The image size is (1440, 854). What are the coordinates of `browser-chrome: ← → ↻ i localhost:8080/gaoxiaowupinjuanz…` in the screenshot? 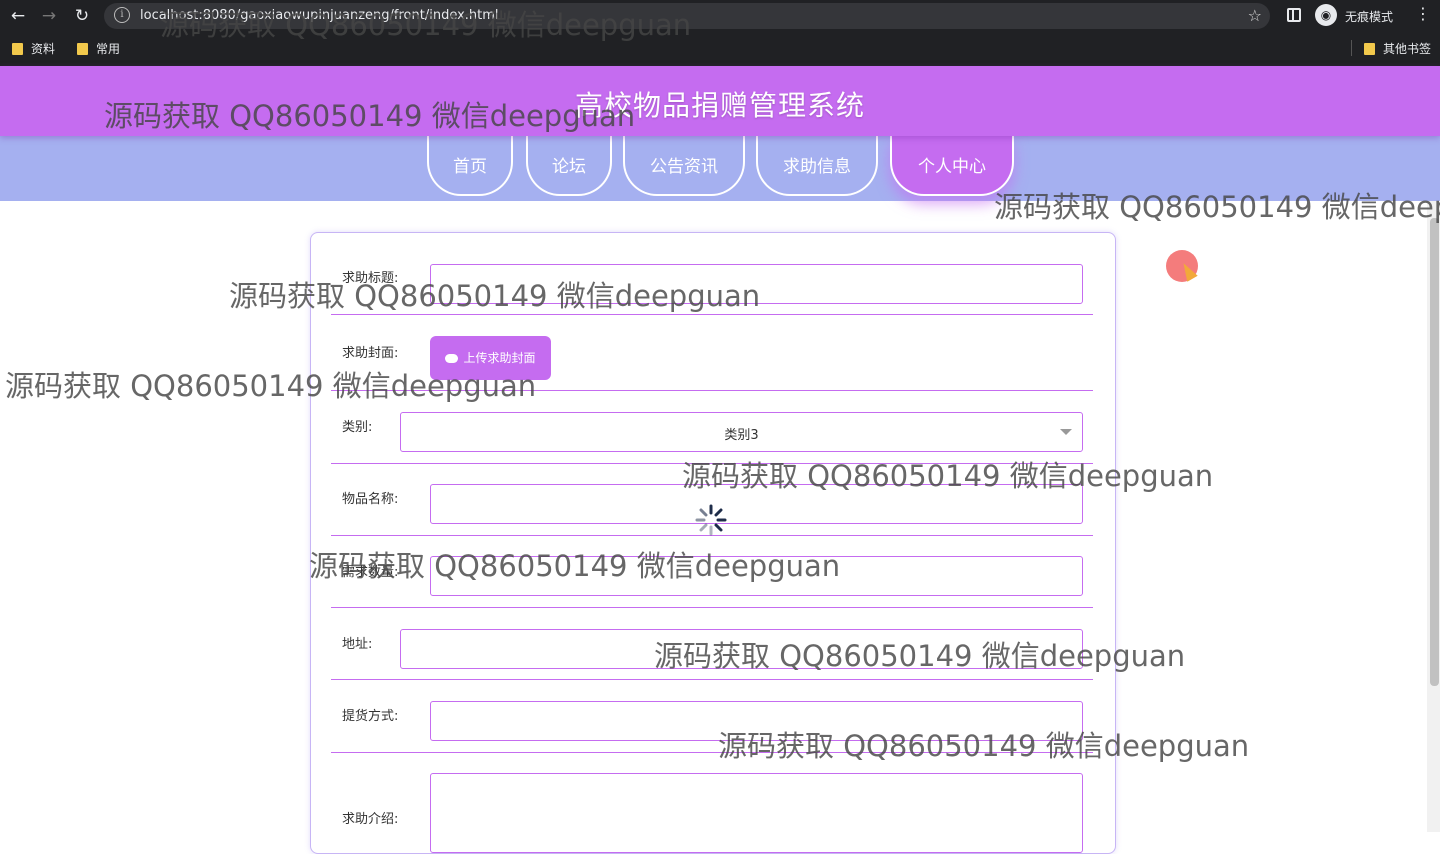 It's located at (720, 33).